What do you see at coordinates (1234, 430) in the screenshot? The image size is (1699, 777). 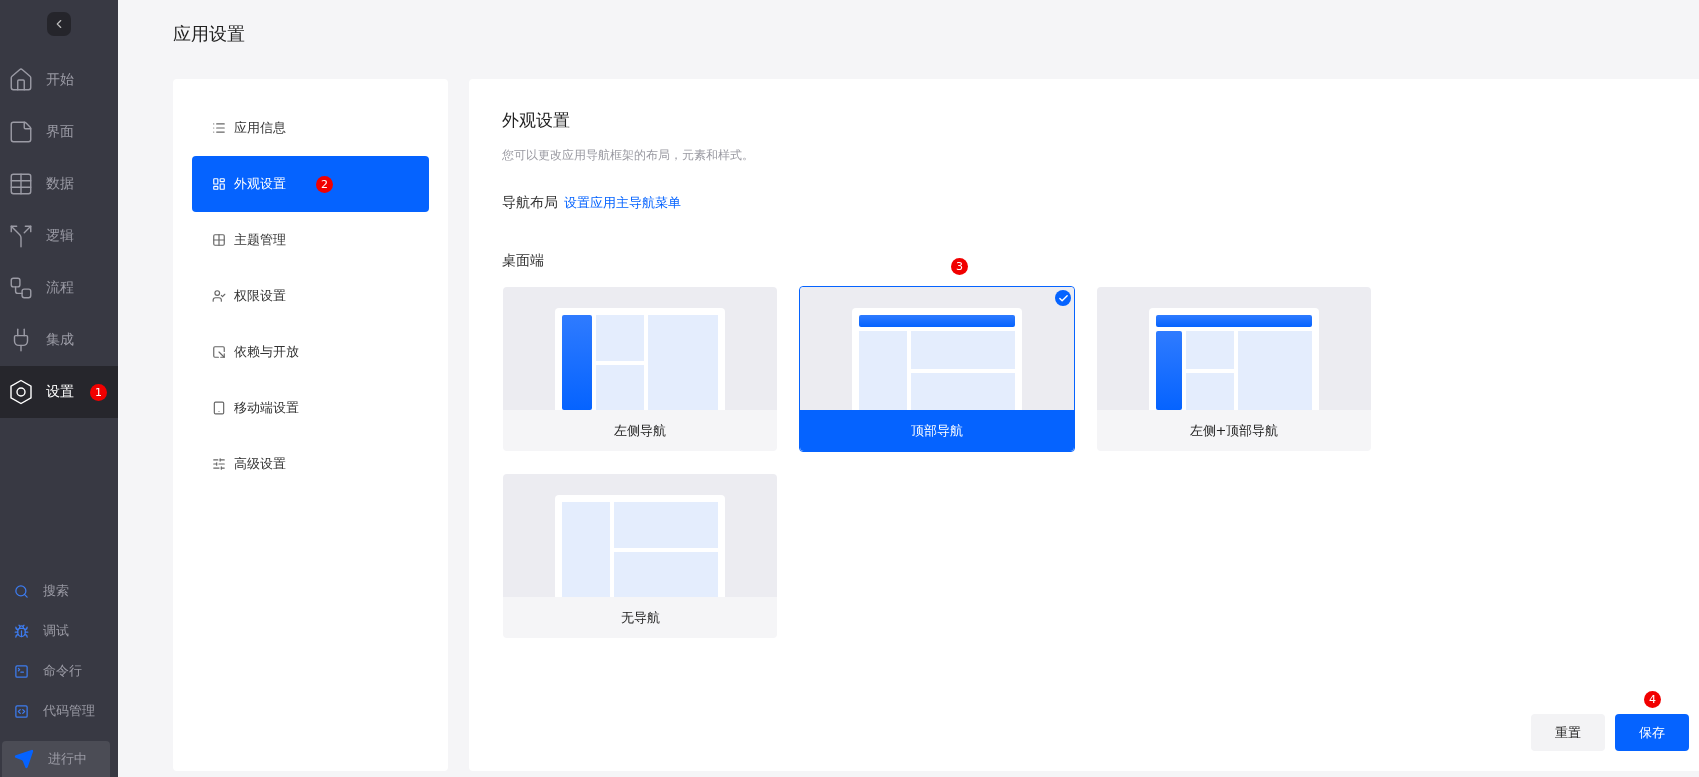 I see `layout-option-label: 左侧+顶部导航` at bounding box center [1234, 430].